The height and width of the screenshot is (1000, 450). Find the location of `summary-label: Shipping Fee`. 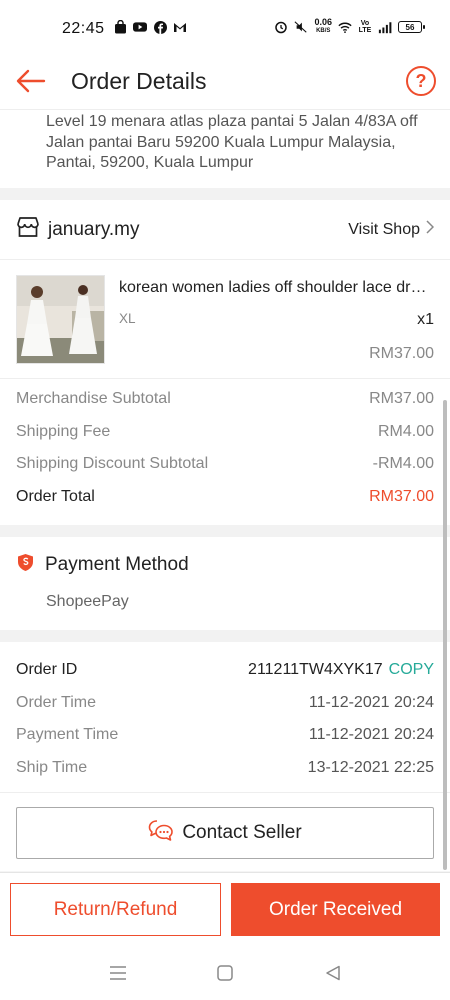

summary-label: Shipping Fee is located at coordinates (63, 431).